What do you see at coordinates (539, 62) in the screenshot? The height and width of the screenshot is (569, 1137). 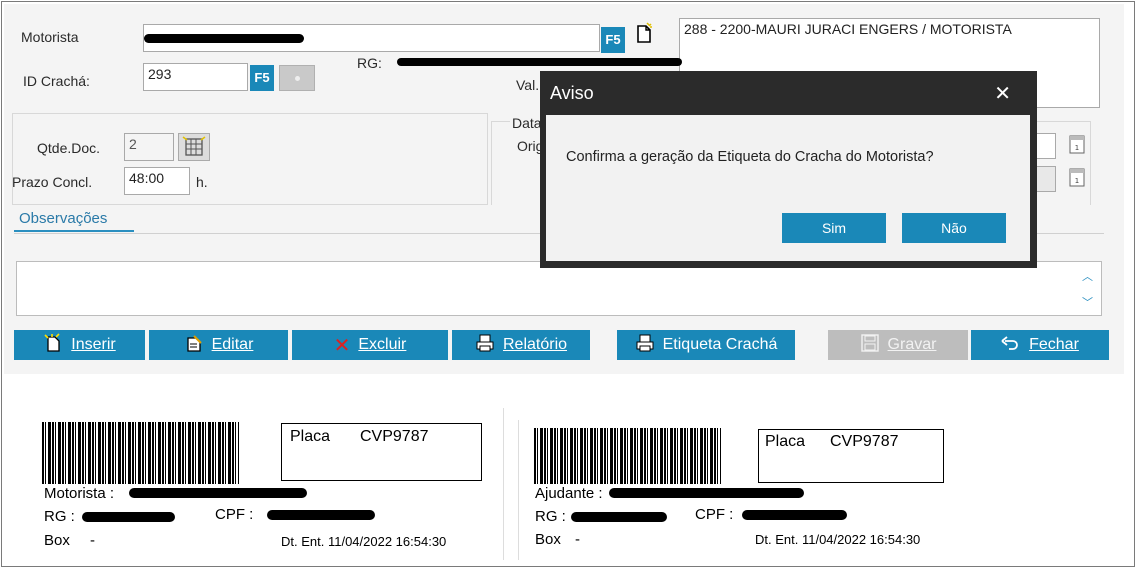 I see `redacted-rg-cnh` at bounding box center [539, 62].